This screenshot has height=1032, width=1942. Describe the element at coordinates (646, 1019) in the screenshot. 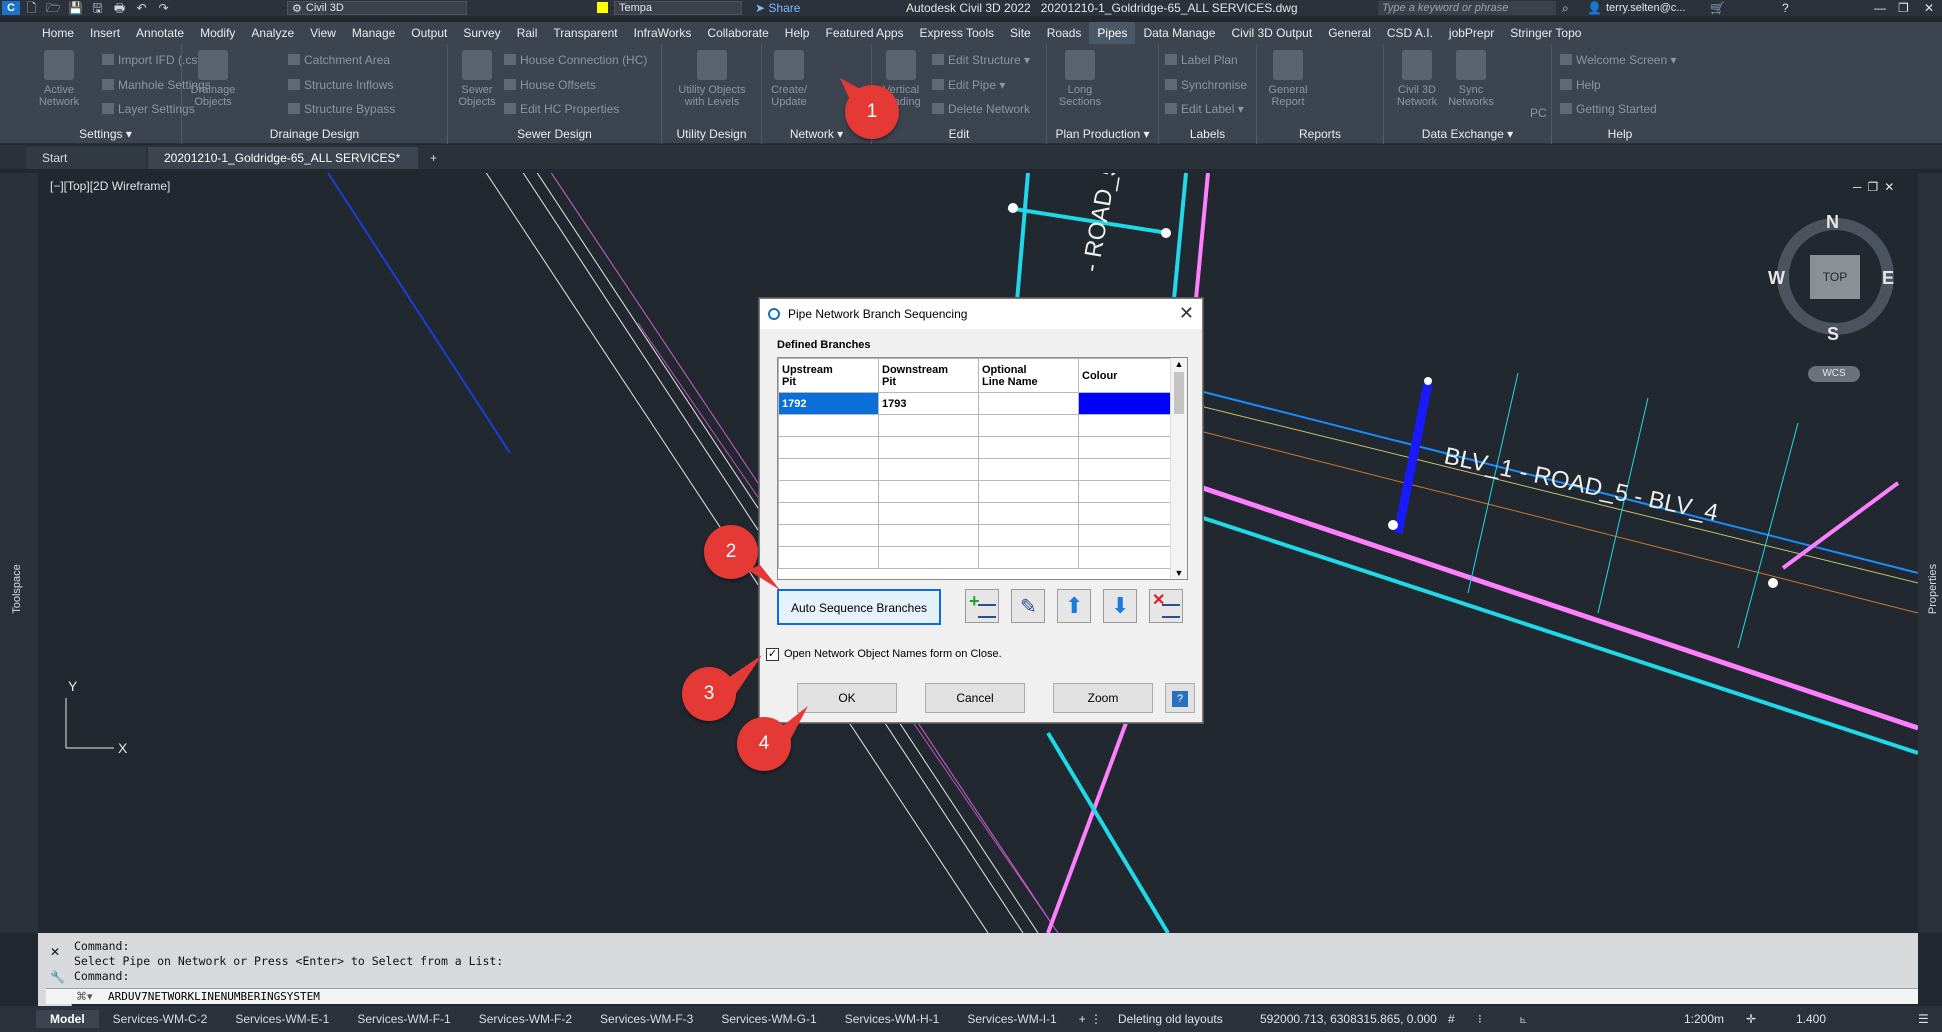

I see `layout-tab-services-wm-f-3: Services-WM-F-3` at that location.